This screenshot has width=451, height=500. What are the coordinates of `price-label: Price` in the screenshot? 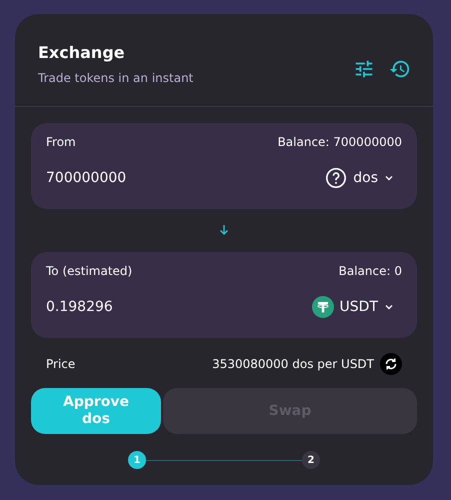 It's located at (61, 364).